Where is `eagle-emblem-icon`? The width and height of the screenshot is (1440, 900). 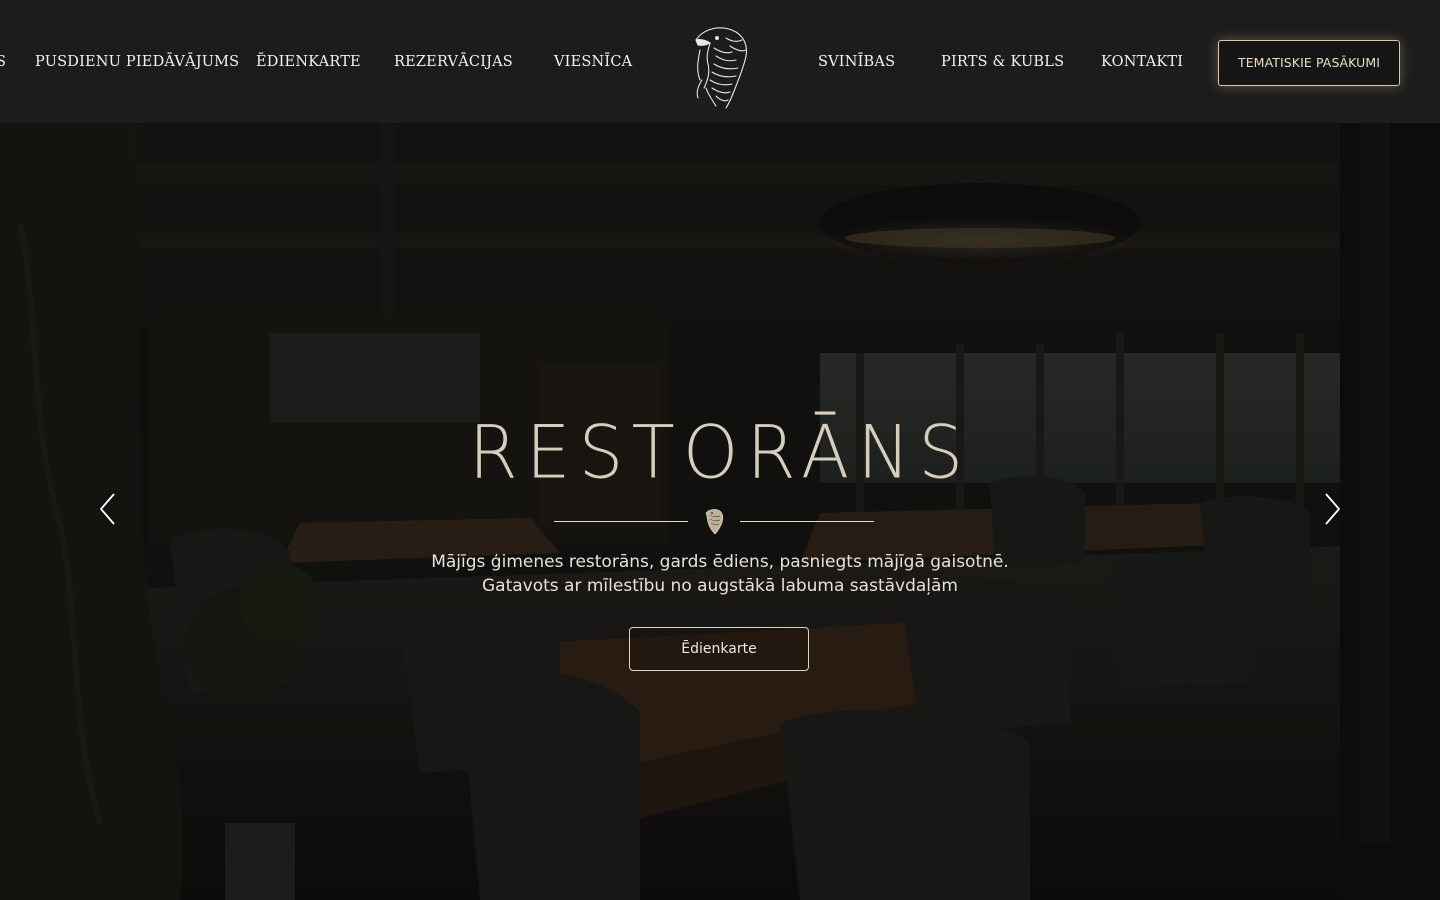
eagle-emblem-icon is located at coordinates (714, 521).